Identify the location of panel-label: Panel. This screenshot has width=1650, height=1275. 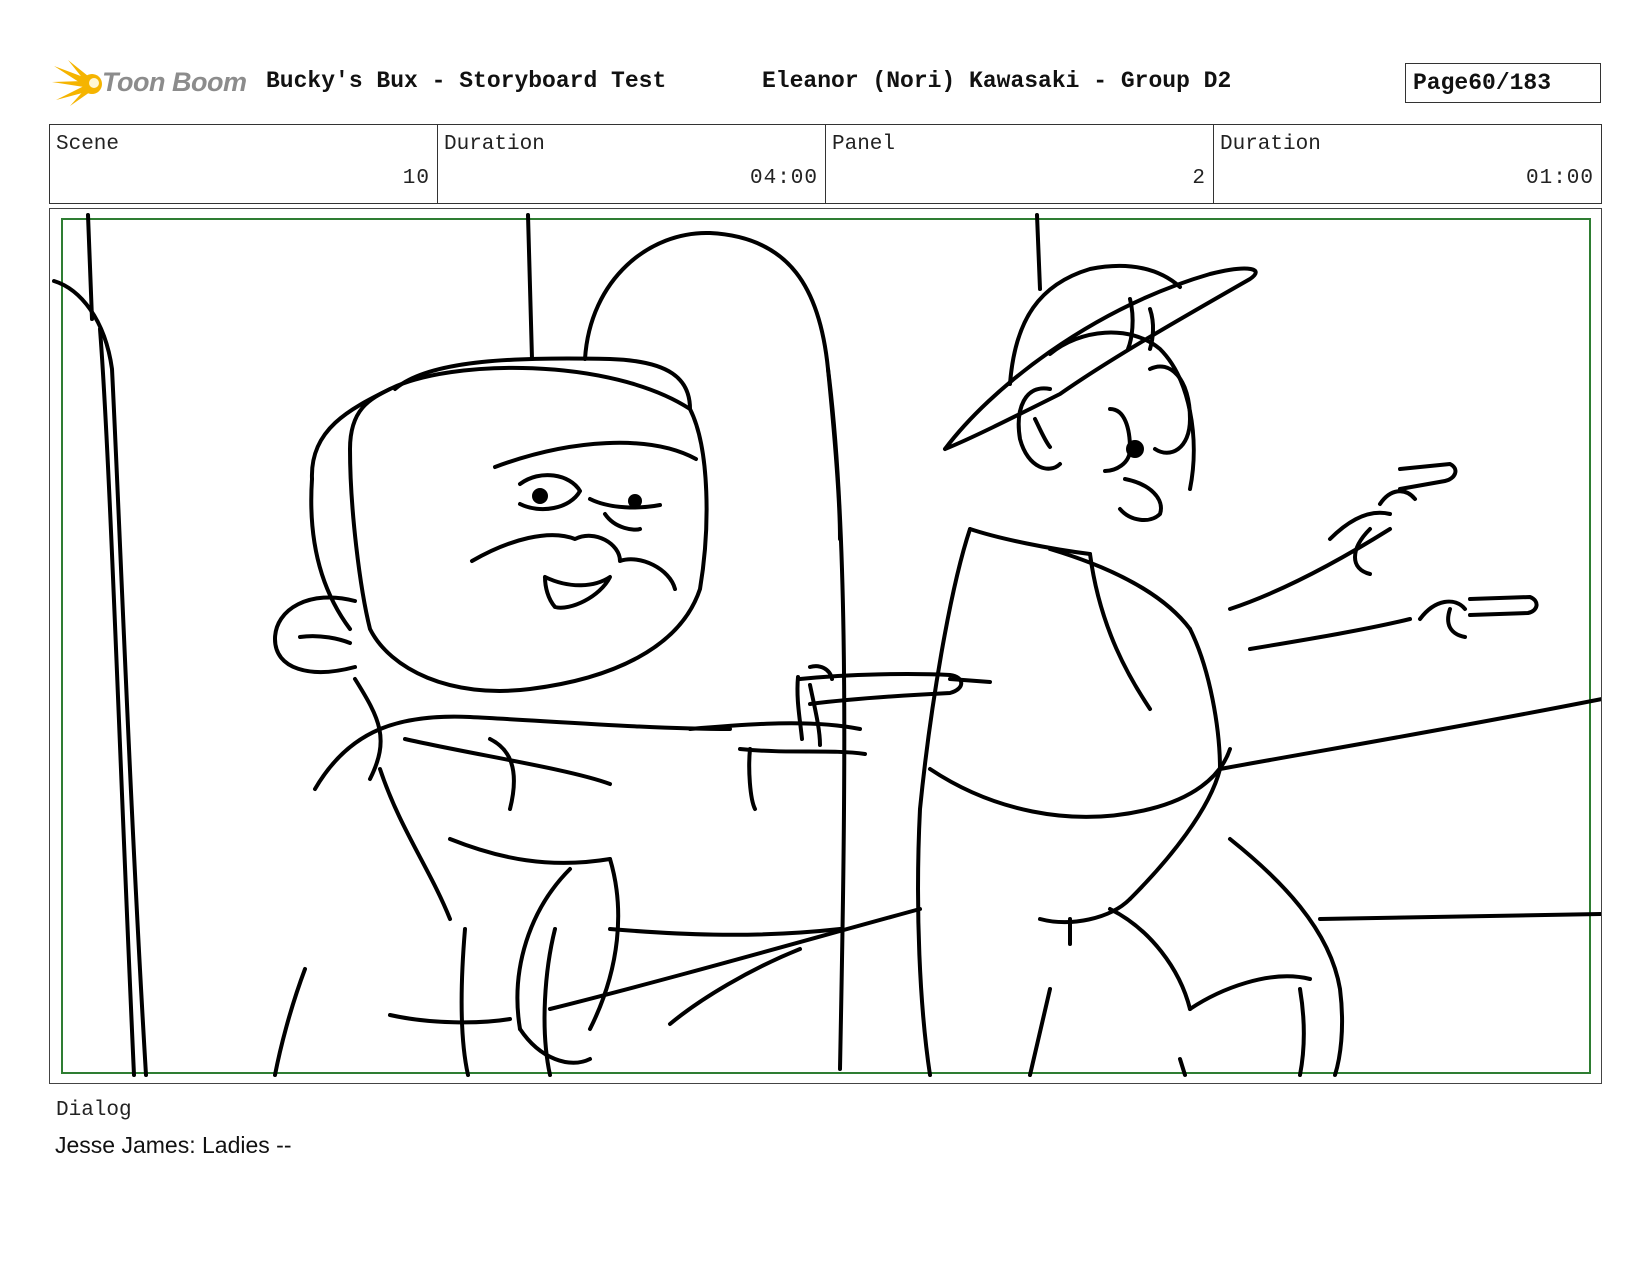
(864, 144).